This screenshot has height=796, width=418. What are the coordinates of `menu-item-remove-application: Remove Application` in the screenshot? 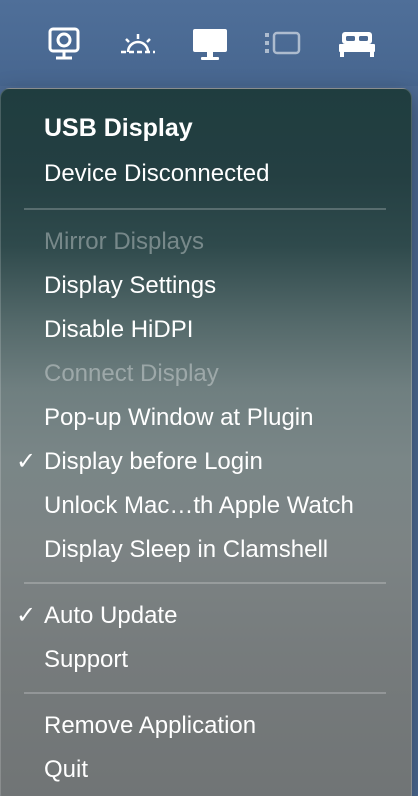 It's located at (150, 726).